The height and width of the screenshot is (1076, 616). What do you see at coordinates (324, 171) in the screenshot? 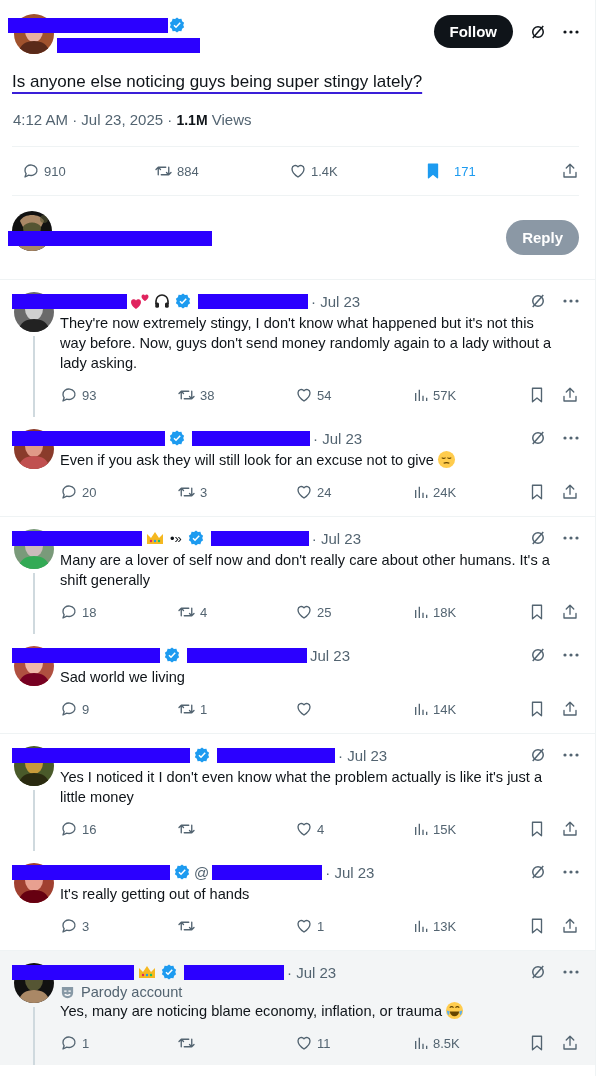
I see `like-count: 1.4K` at bounding box center [324, 171].